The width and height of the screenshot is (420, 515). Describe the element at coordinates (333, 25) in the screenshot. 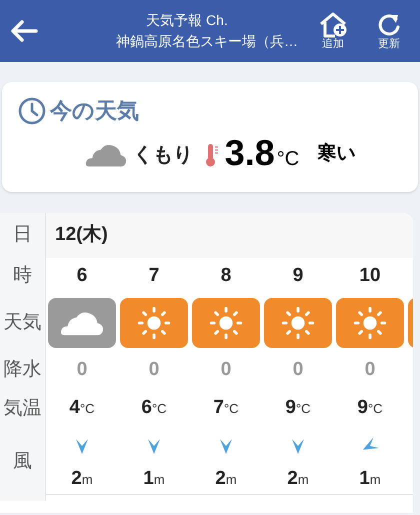

I see `home-plus-icon` at that location.